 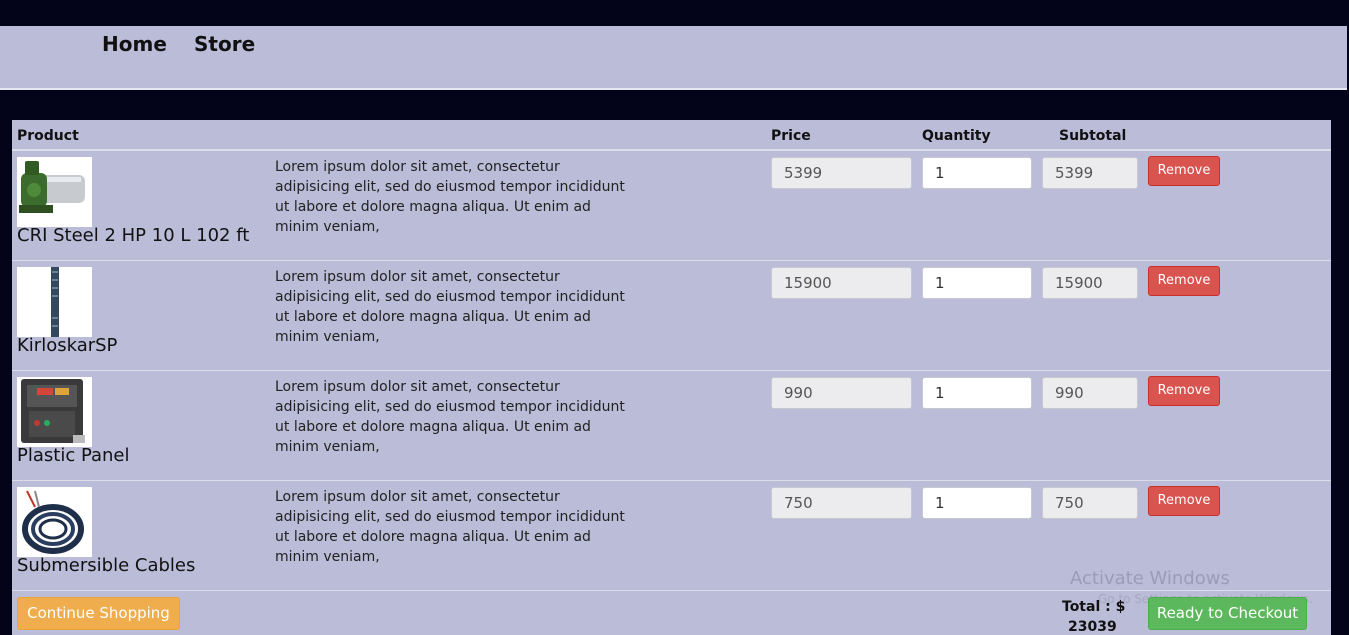 What do you see at coordinates (1090, 173) in the screenshot?
I see `subtotal-field: 5399` at bounding box center [1090, 173].